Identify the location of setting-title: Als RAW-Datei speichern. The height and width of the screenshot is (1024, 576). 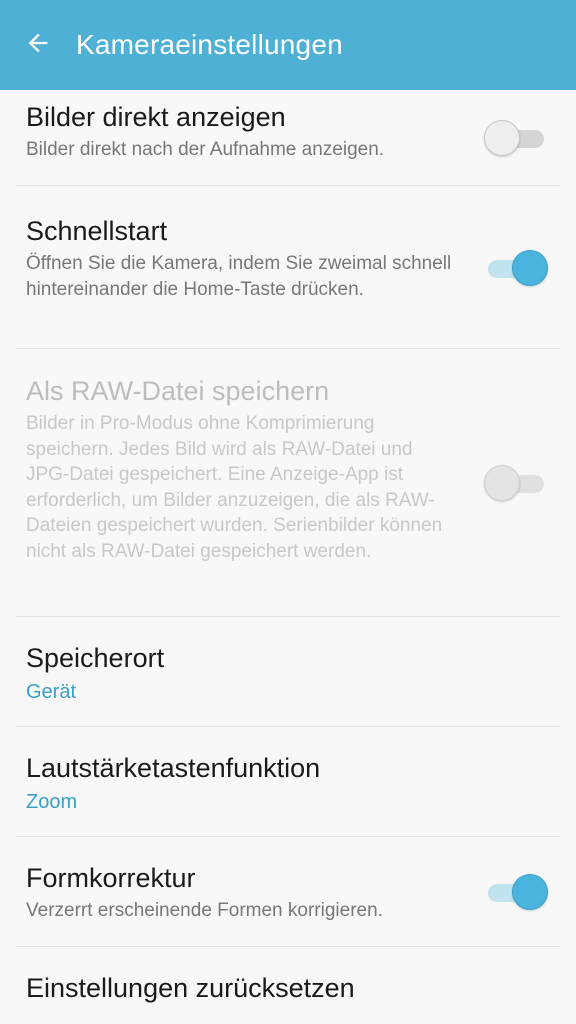
(178, 391).